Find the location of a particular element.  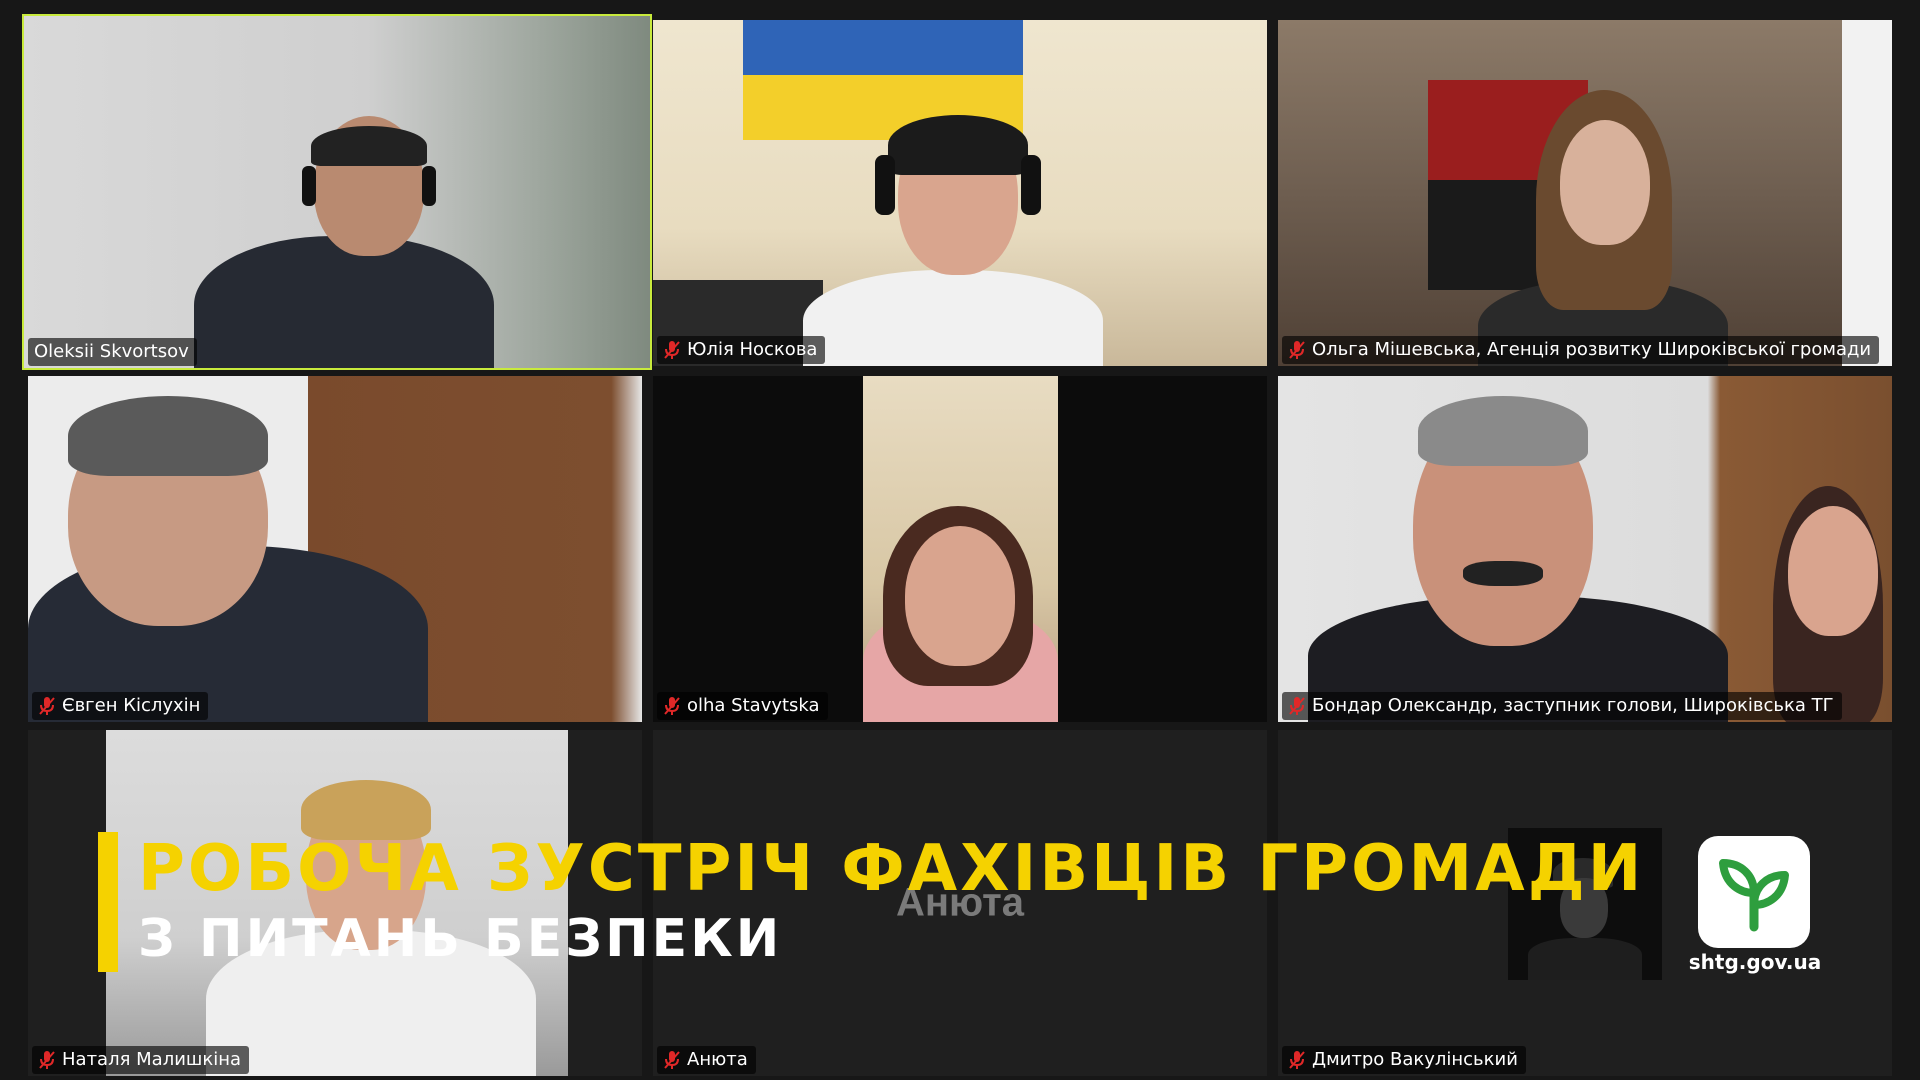

participant-name-tag: Наталя Малишкіна is located at coordinates (141, 1060).